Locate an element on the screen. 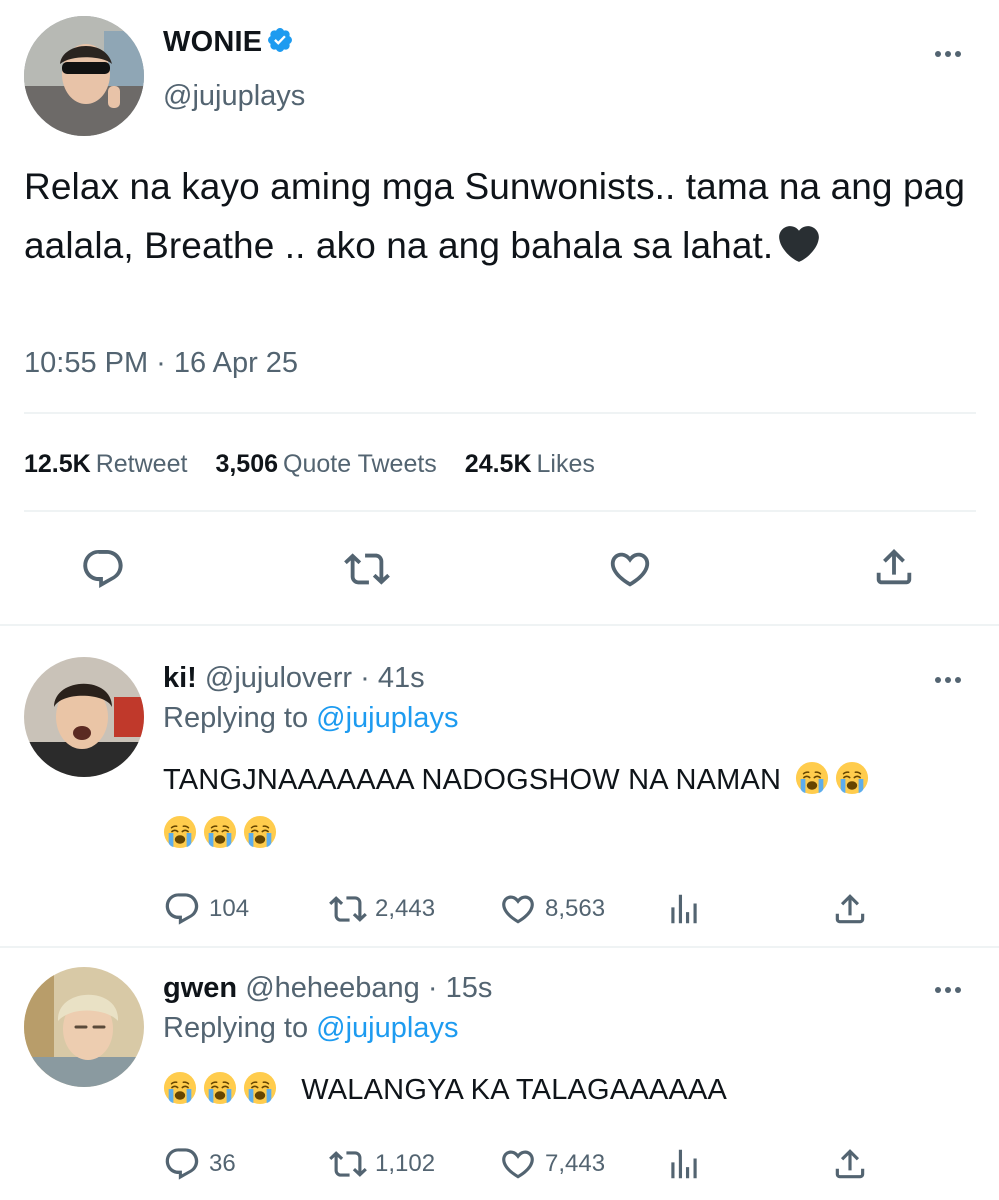 This screenshot has height=1200, width=999. retweet-label: Retweet is located at coordinates (141, 464).